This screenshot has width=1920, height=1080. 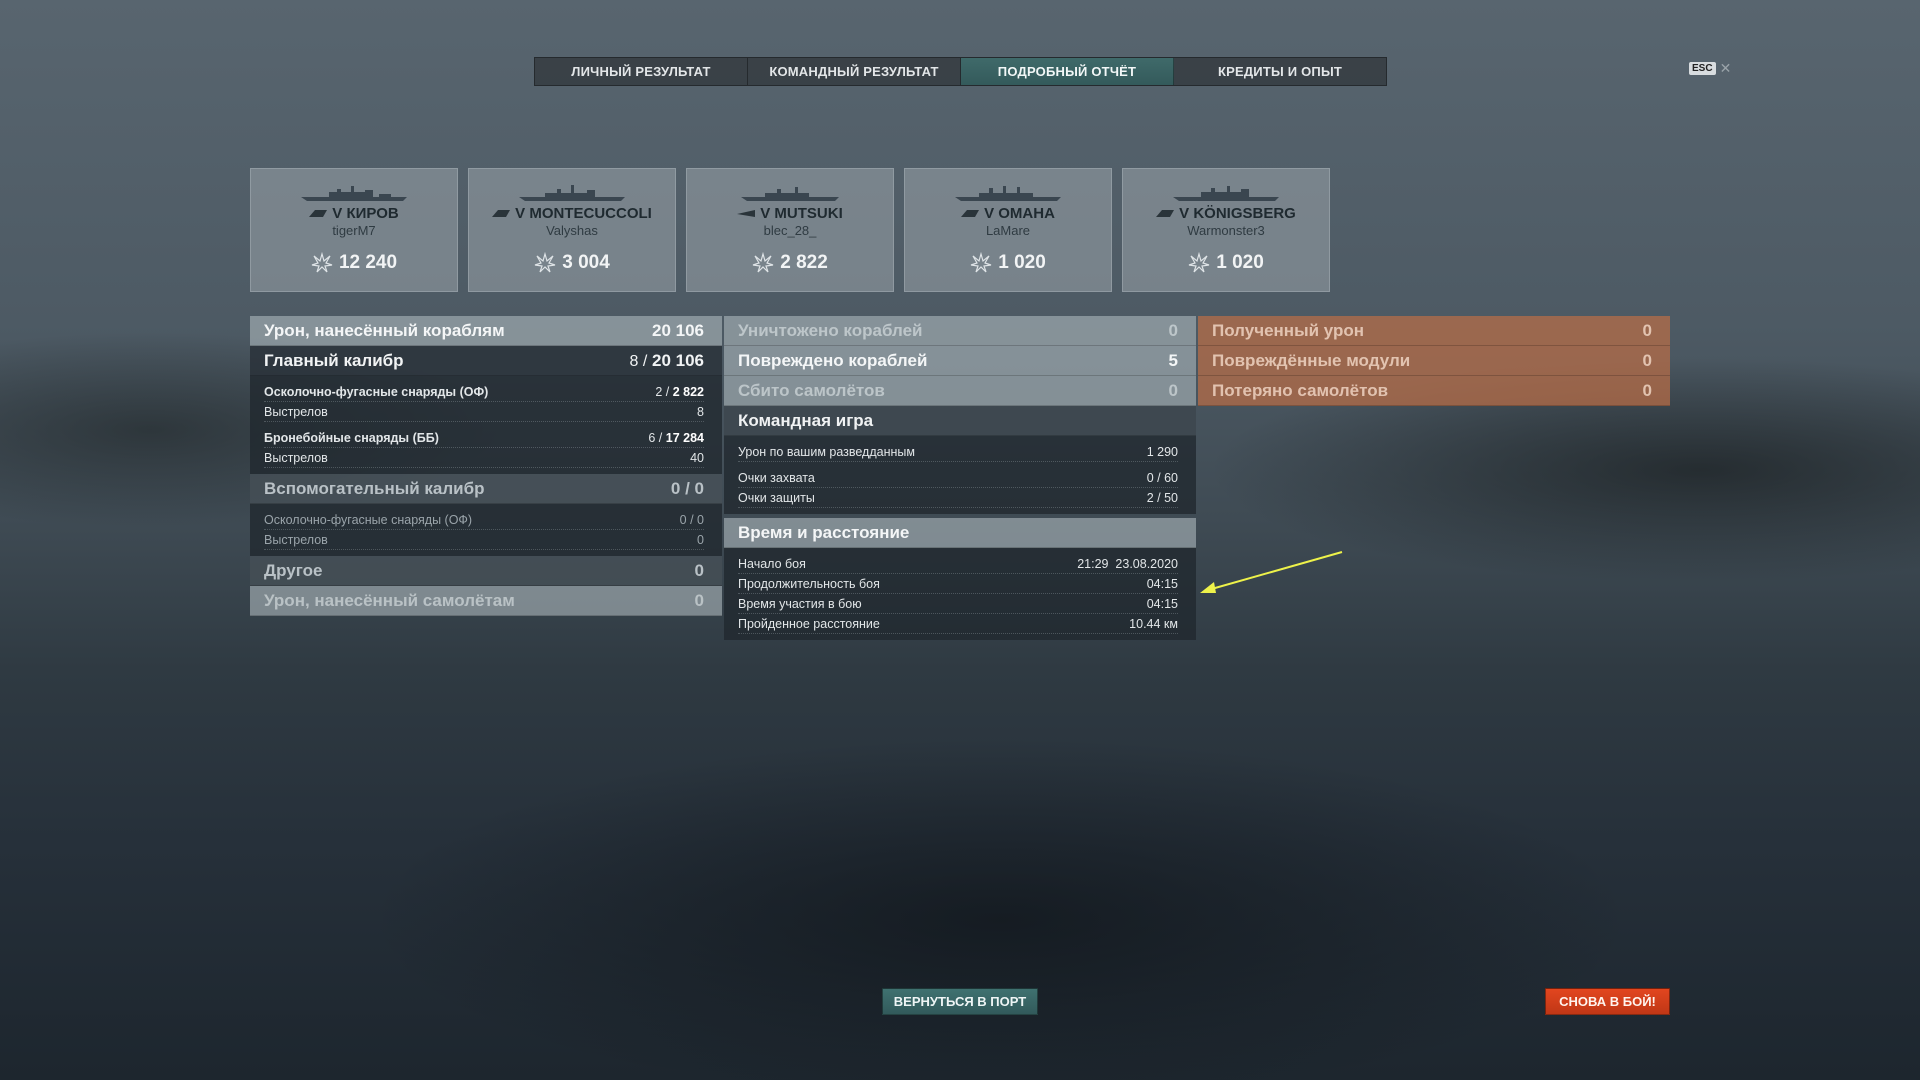 What do you see at coordinates (484, 412) in the screenshot?
I see `he-shots-row: Выстрелов 8` at bounding box center [484, 412].